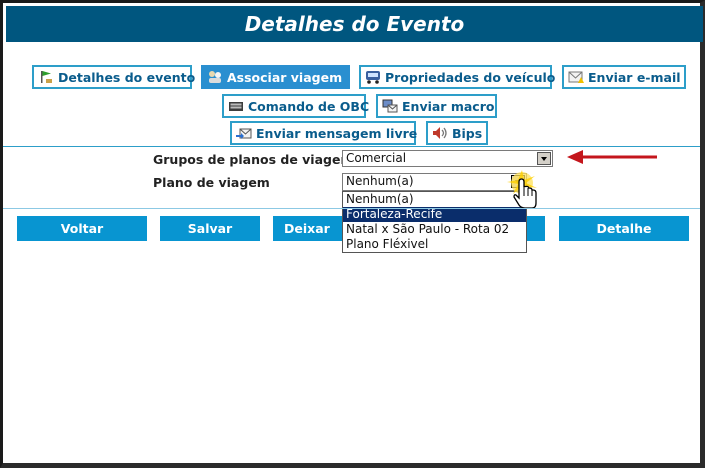 The image size is (705, 468). What do you see at coordinates (447, 158) in the screenshot?
I see `grupos-select: Comercial` at bounding box center [447, 158].